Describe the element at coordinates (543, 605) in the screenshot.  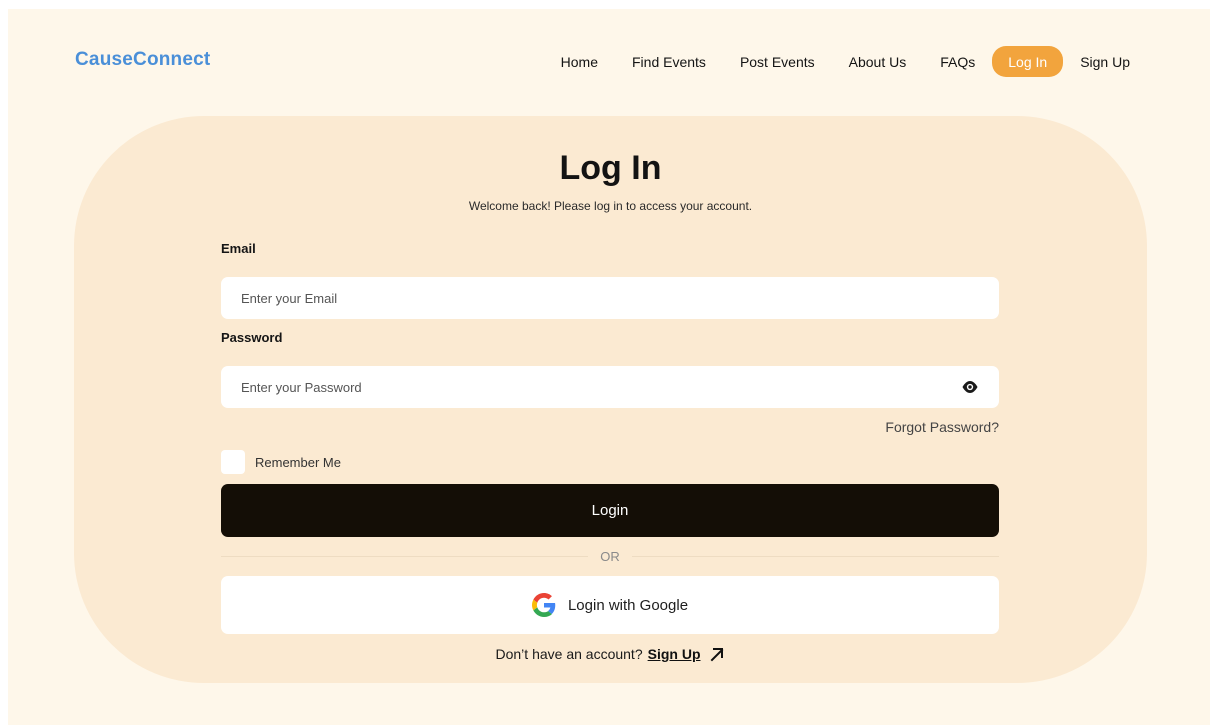
I see `google-icon` at that location.